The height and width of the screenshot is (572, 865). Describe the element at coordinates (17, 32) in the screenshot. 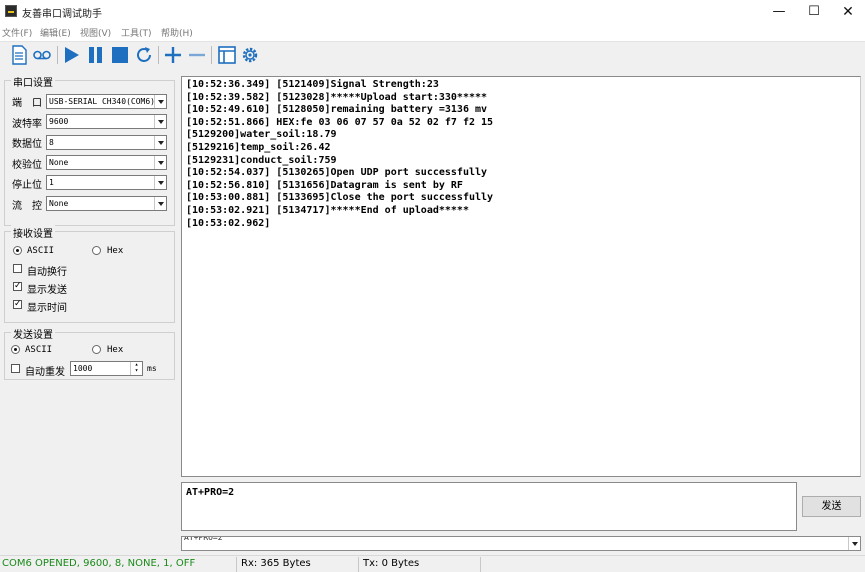

I see `menu-file: 文件(F)` at that location.